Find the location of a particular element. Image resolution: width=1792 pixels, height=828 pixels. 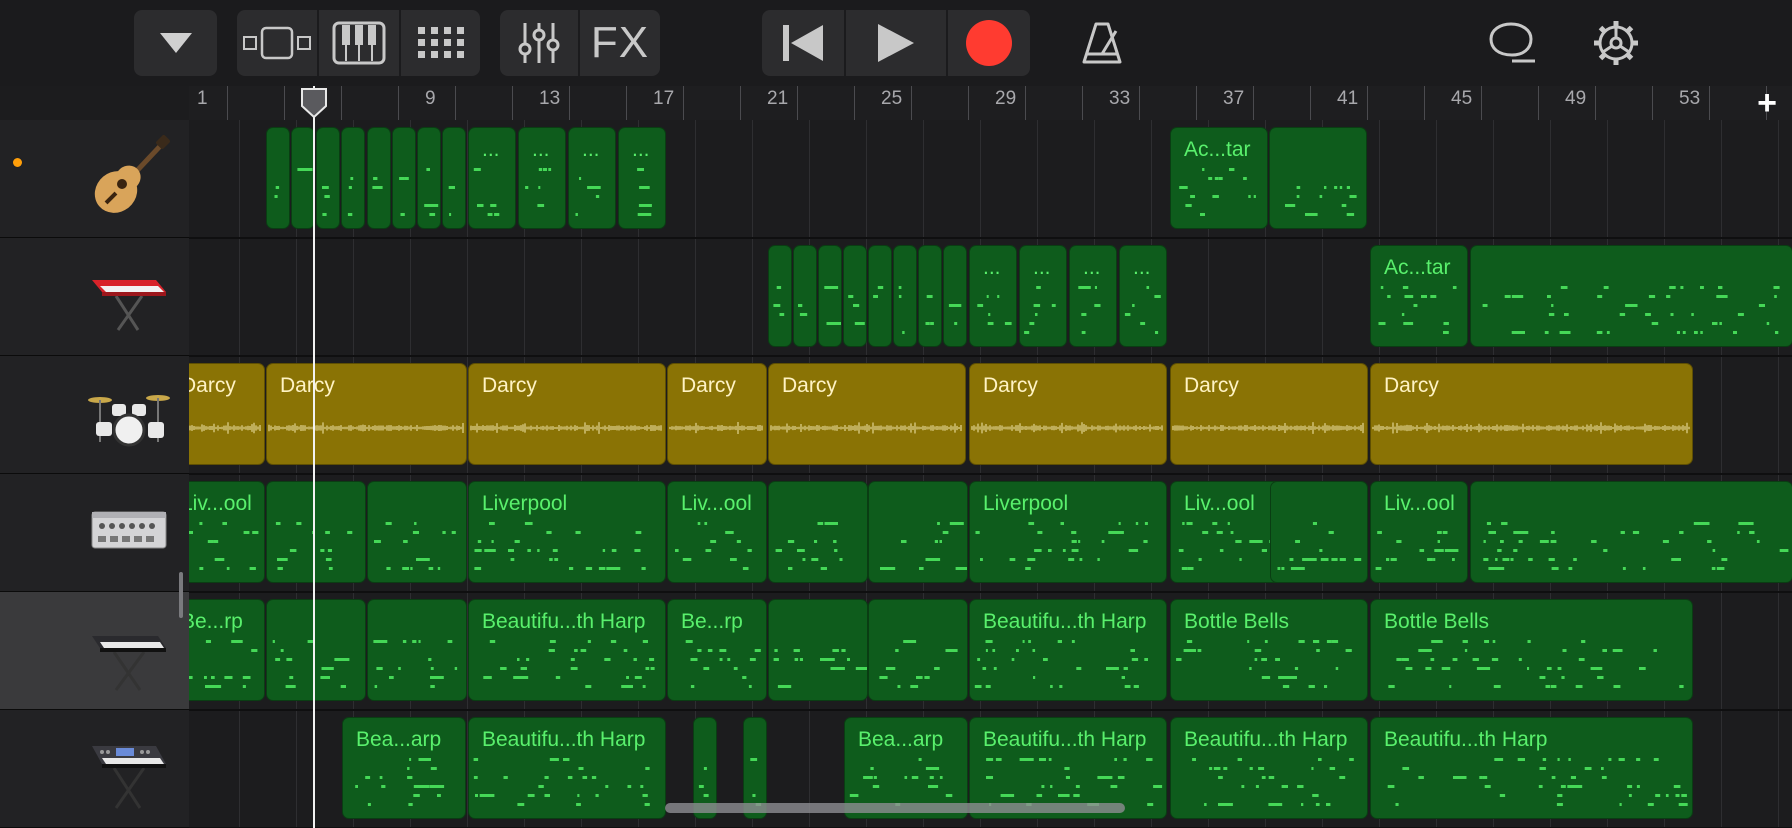

add-section-button: + is located at coordinates (1767, 103).